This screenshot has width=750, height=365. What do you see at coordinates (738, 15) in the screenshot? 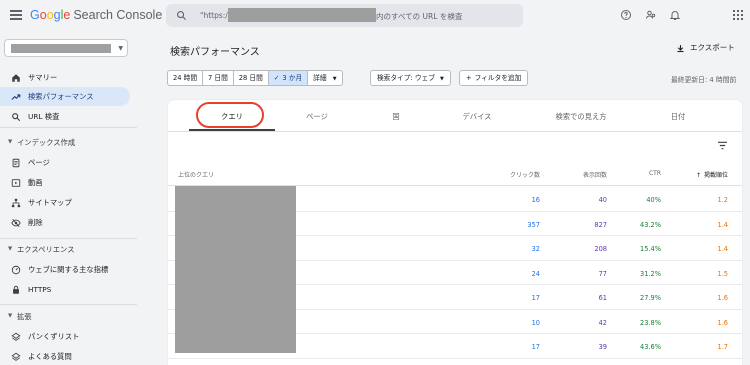
I see `apps-icon` at bounding box center [738, 15].